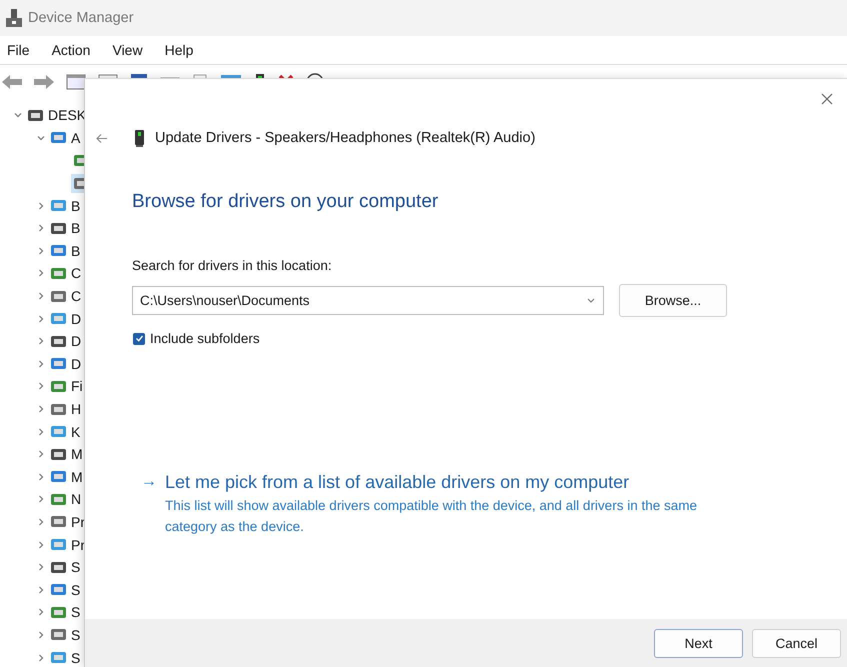 This screenshot has height=667, width=847. What do you see at coordinates (431, 516) in the screenshot?
I see `link-description: This list will show available drivers compatible with the device, and all drivers in the same category as the device.` at bounding box center [431, 516].